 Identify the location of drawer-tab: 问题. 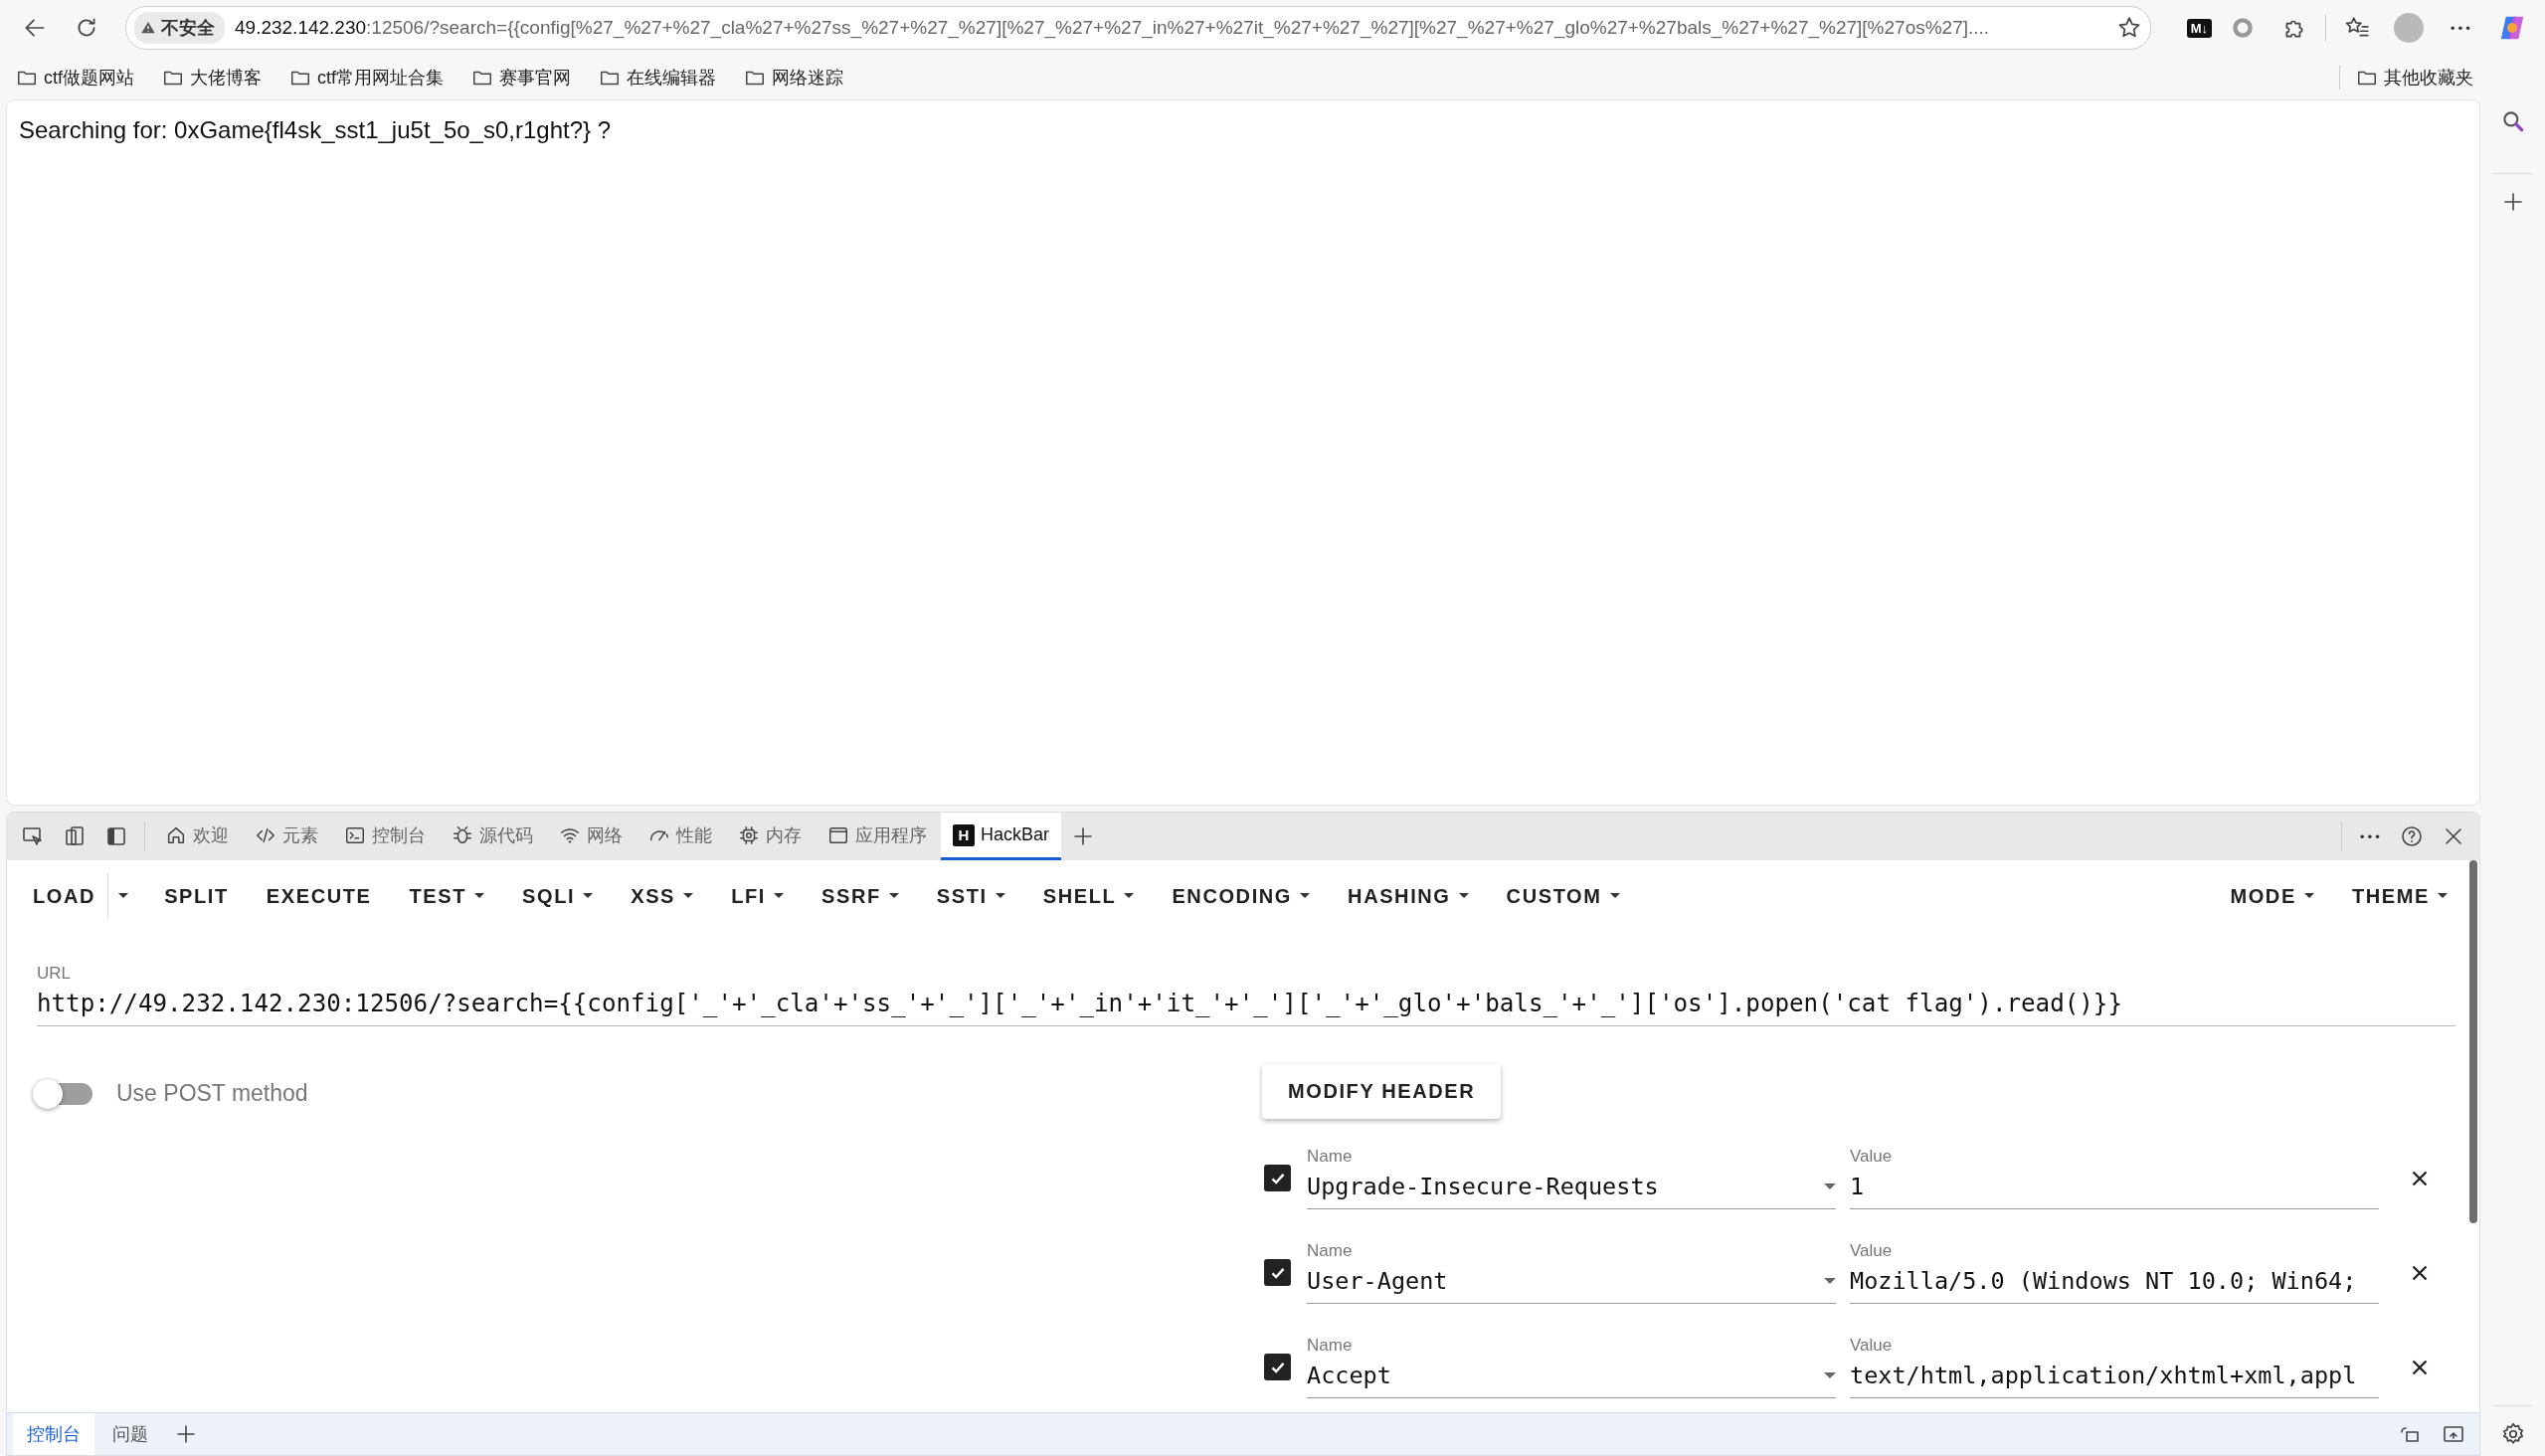
(130, 1434).